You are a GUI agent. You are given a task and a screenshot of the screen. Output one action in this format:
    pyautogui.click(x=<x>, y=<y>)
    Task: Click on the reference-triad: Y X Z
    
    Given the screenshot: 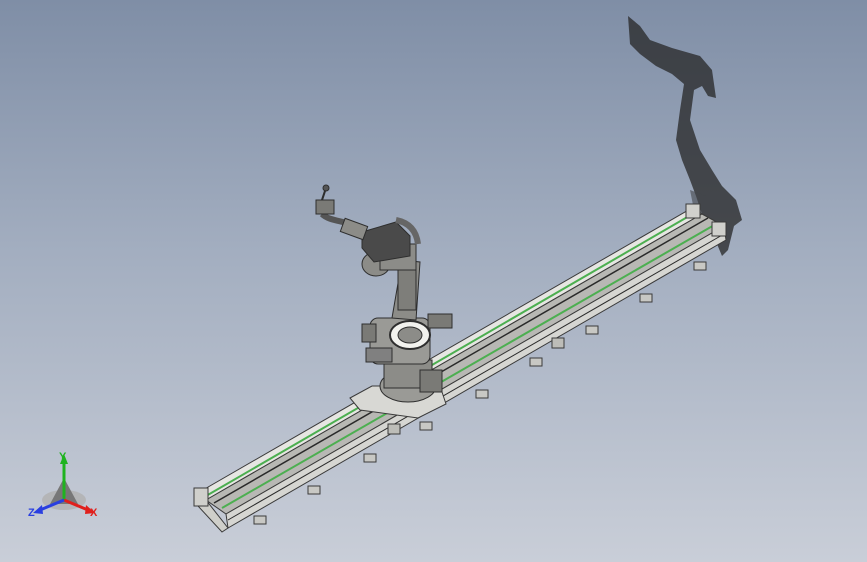 What is the action you would take?
    pyautogui.click(x=63, y=485)
    